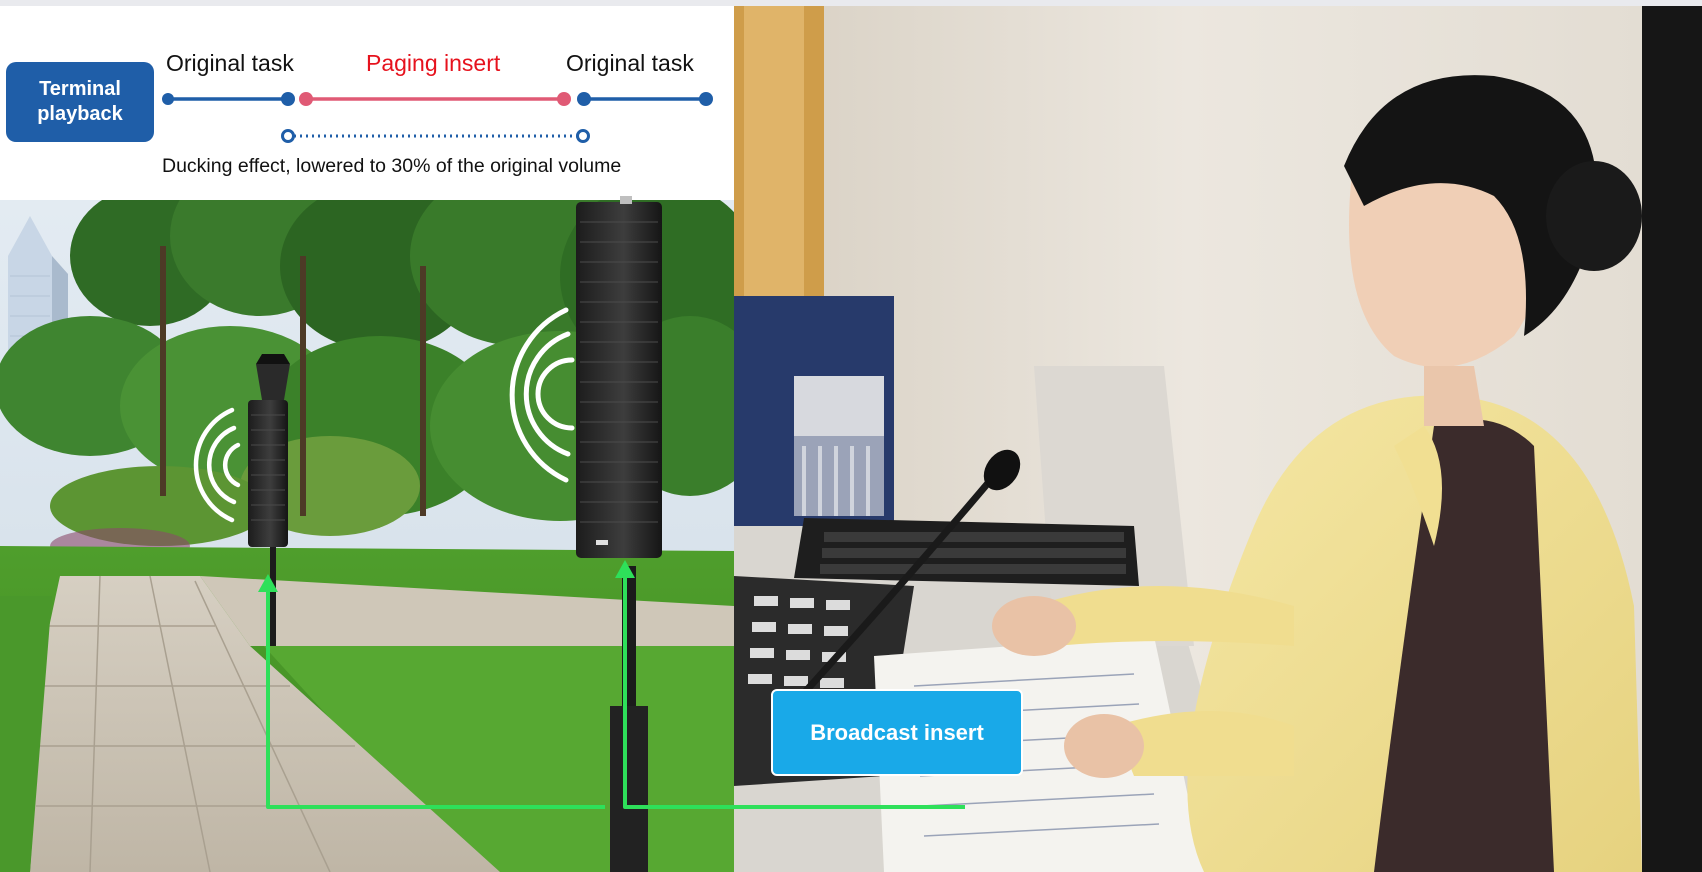 This screenshot has height=872, width=1702. Describe the element at coordinates (1672, 439) in the screenshot. I see `right-edge-strip` at that location.